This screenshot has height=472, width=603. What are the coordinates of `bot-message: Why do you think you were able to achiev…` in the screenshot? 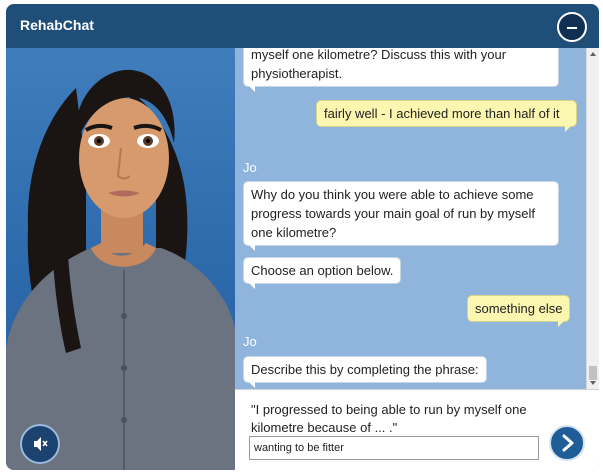 It's located at (401, 216).